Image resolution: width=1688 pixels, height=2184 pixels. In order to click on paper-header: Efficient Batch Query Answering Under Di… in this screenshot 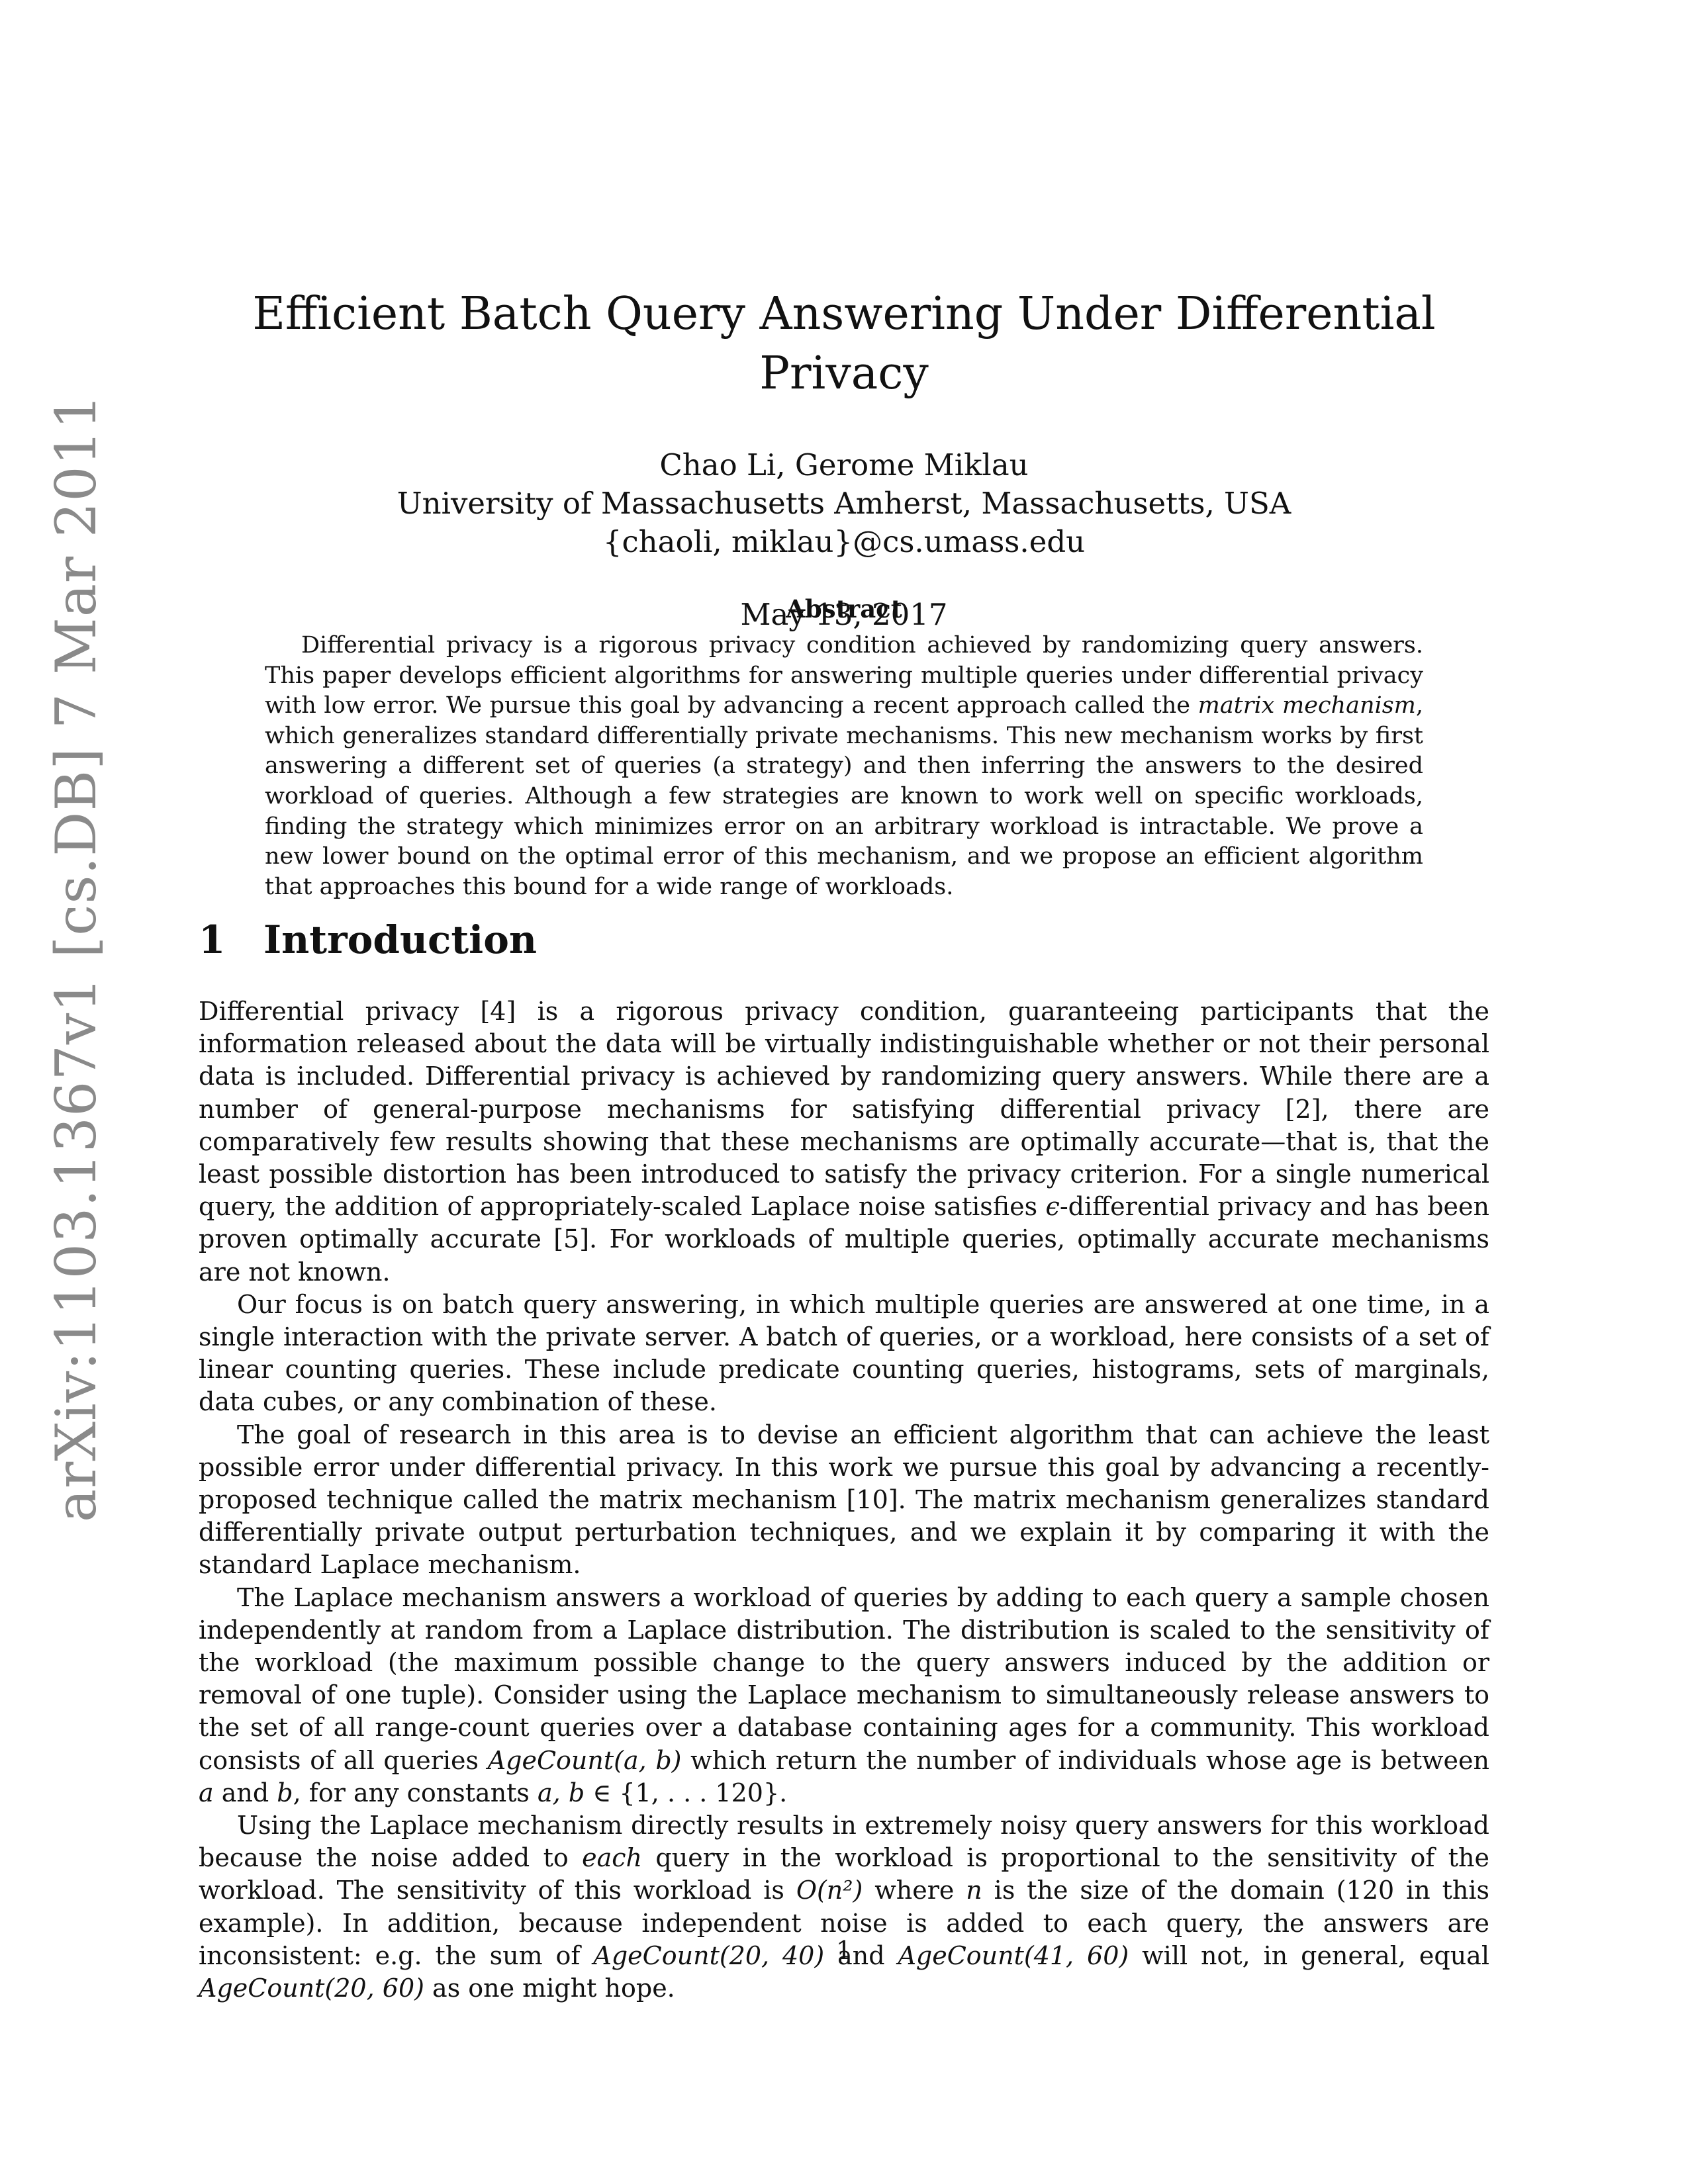, I will do `click(844, 459)`.